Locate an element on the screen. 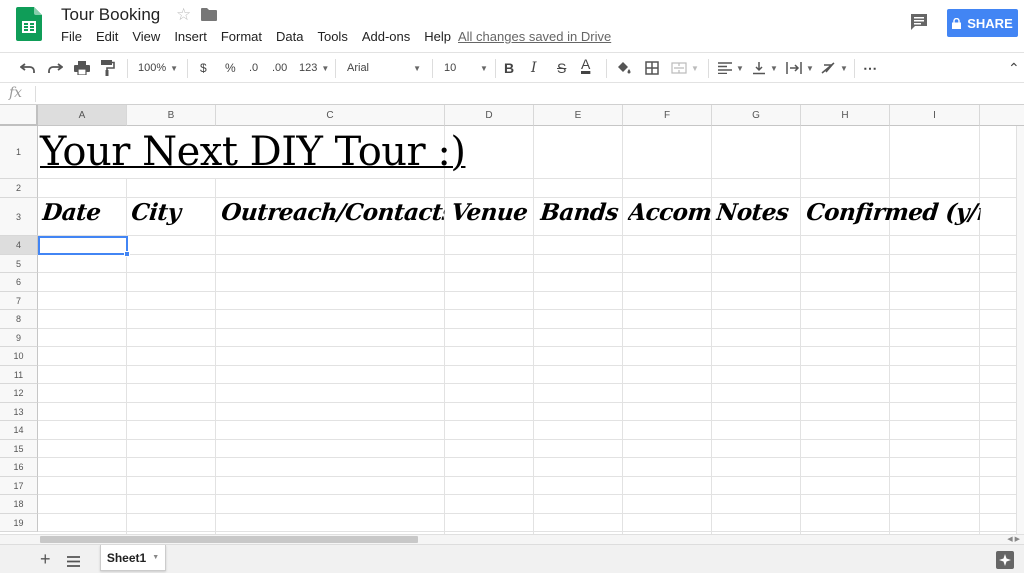  row-header-11: 11 is located at coordinates (19, 375).